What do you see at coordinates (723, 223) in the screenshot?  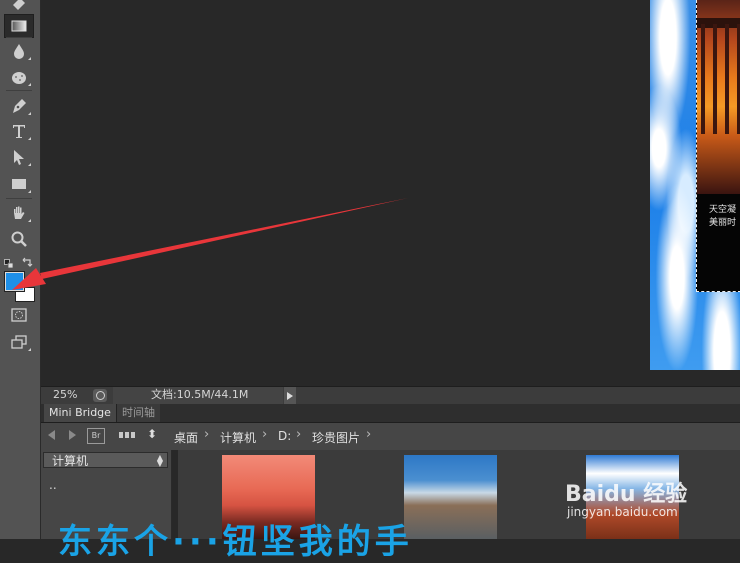 I see `caption-line-2: 美丽时` at bounding box center [723, 223].